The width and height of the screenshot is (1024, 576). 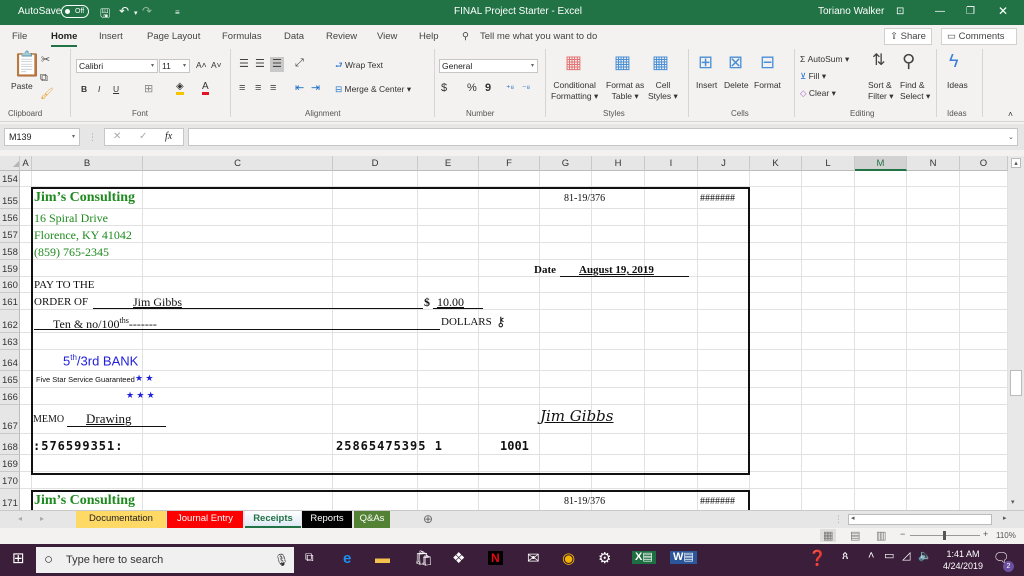 I want to click on column-header-c: C, so click(x=238, y=163).